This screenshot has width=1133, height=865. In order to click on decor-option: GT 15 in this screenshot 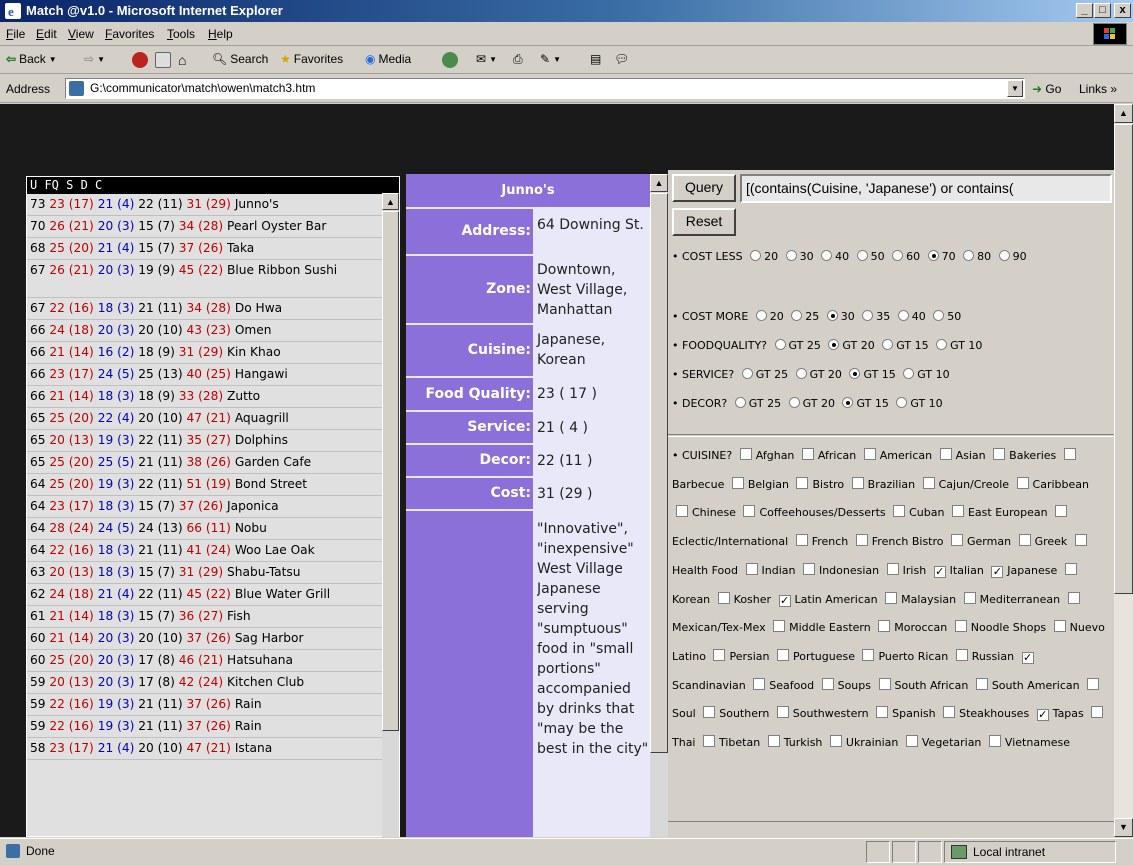, I will do `click(863, 403)`.